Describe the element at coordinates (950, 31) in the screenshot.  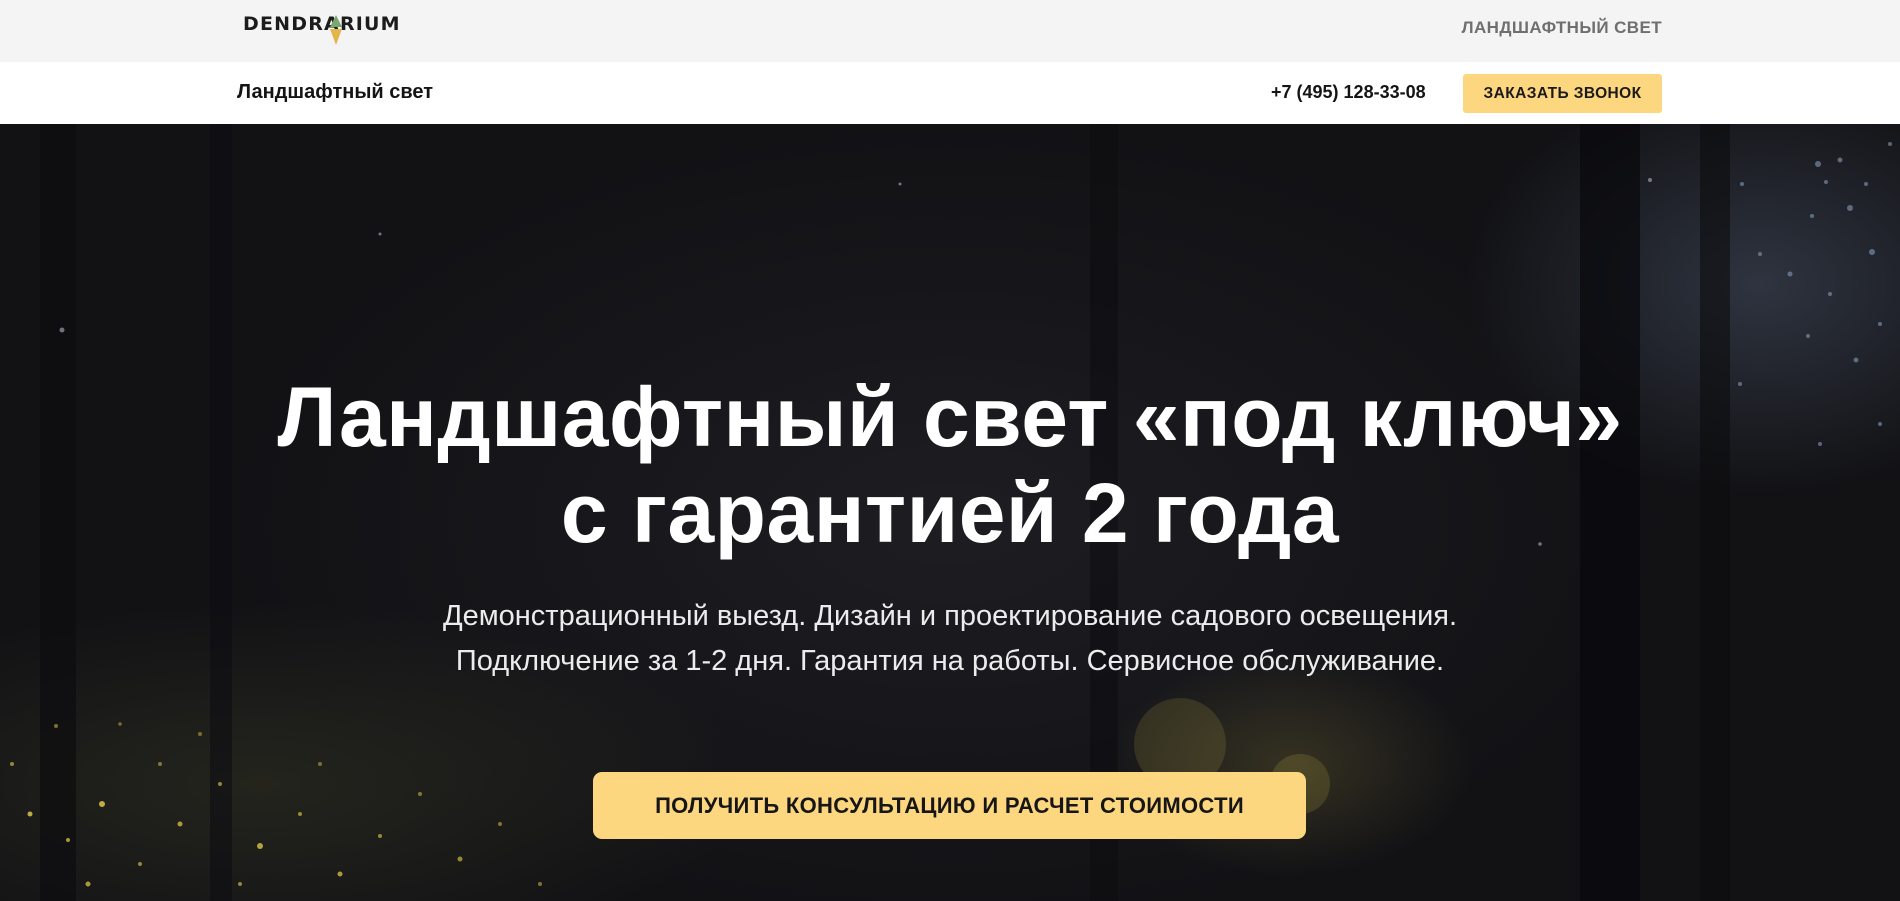
I see `top-bar: DENDRARIUM ЛАНДШАФТНЫЙ СВЕТ` at that location.